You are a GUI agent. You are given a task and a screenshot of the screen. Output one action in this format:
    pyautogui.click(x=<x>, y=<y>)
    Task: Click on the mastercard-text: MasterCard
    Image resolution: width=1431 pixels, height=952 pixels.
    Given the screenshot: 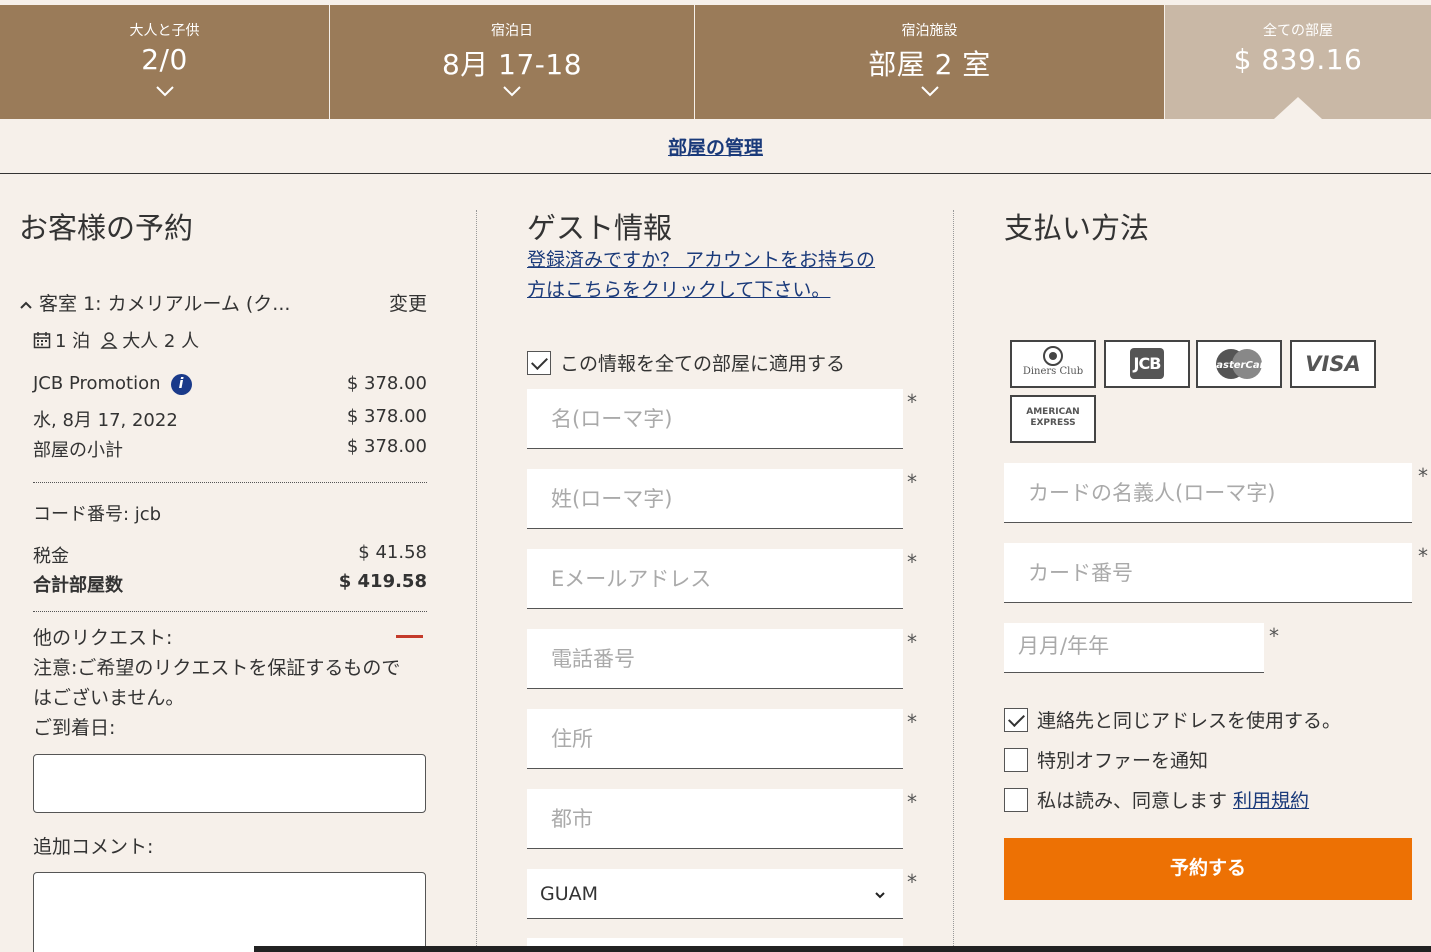 What is the action you would take?
    pyautogui.click(x=1239, y=365)
    